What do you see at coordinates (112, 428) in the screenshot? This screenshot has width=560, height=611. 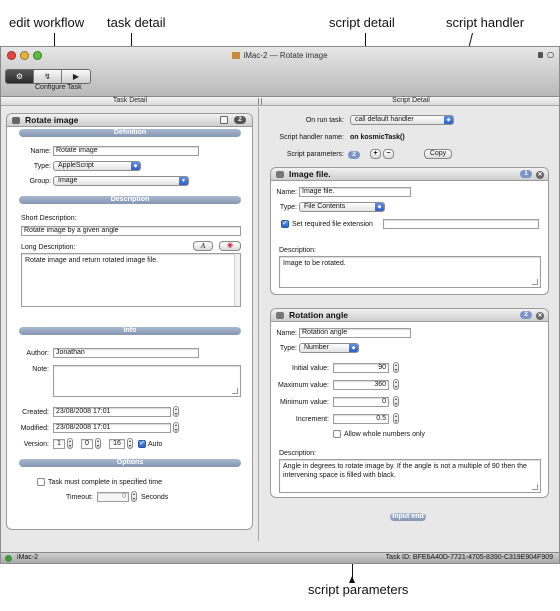 I see `modified-date-field: 23/08/2008 17:01` at bounding box center [112, 428].